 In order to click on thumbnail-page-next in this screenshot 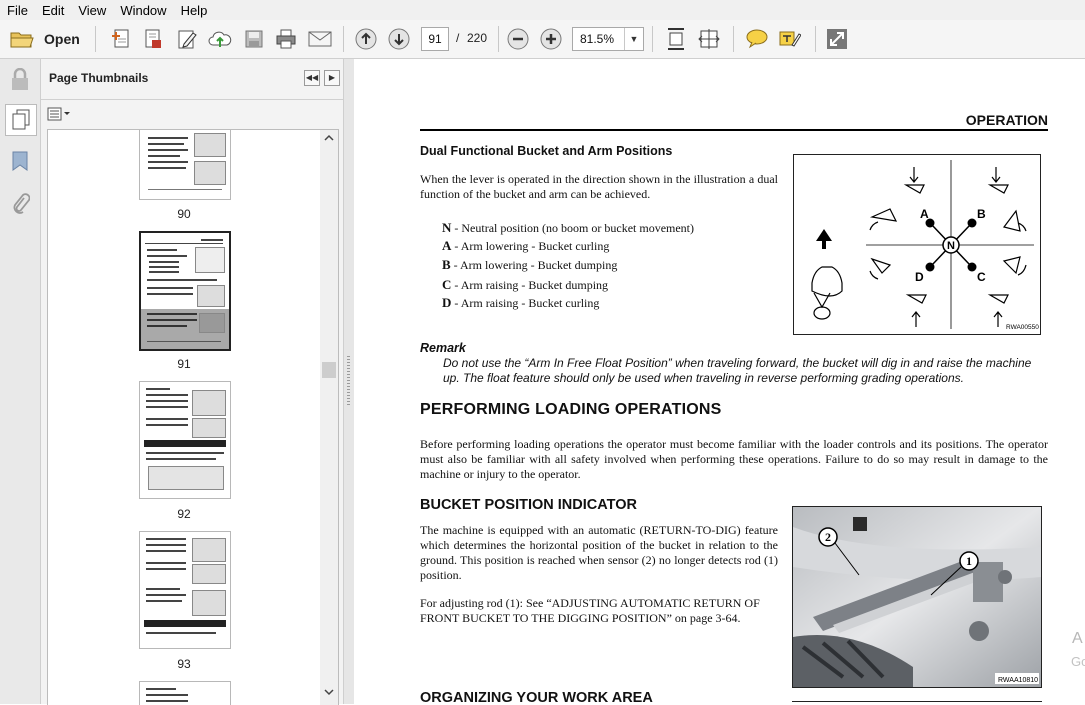, I will do `click(185, 693)`.